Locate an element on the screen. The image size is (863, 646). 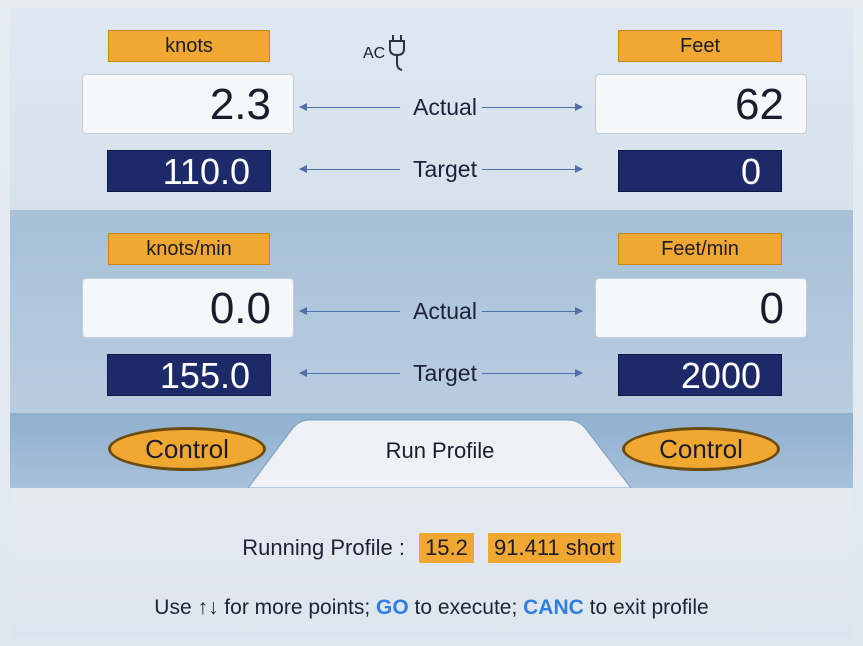
altitude-rate-unit-label: Feet/min is located at coordinates (700, 249).